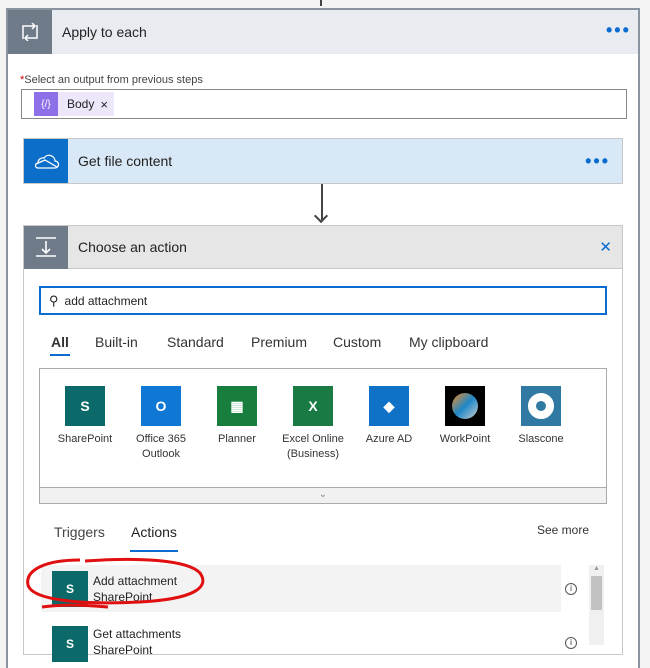 This screenshot has height=668, width=650. I want to click on connector-label: Excel Online (Business), so click(313, 446).